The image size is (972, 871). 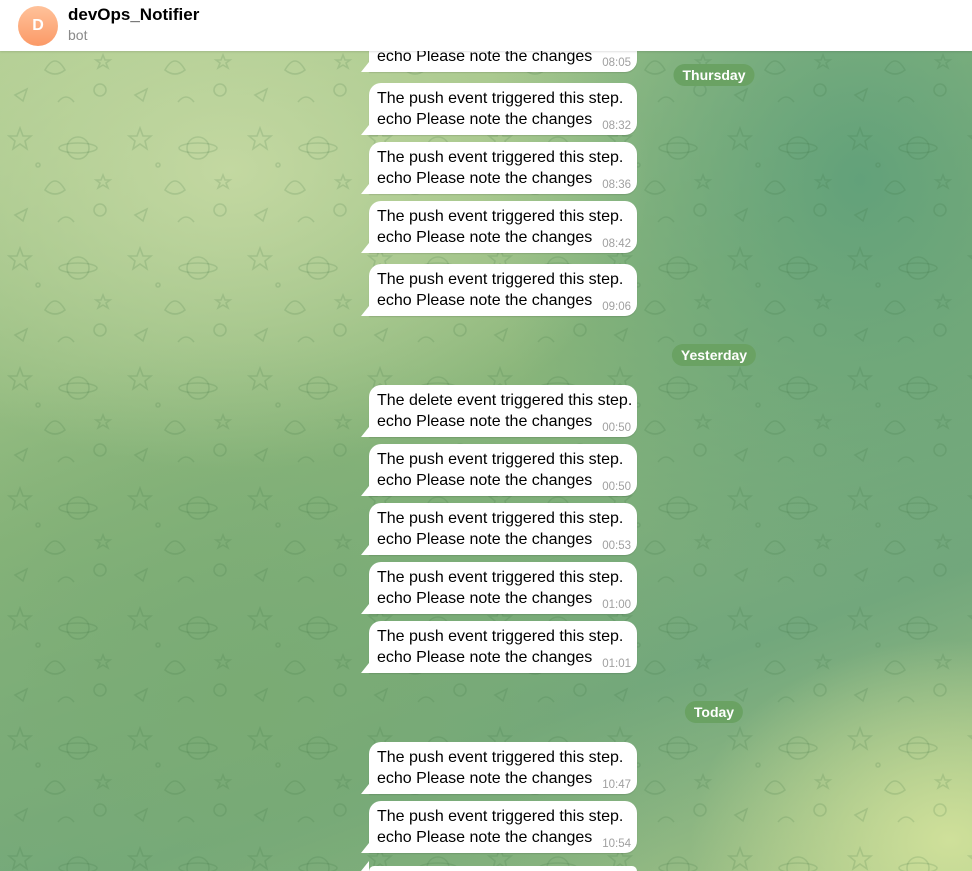 What do you see at coordinates (505, 400) in the screenshot?
I see `message-text-line1: The delete event triggered this step.` at bounding box center [505, 400].